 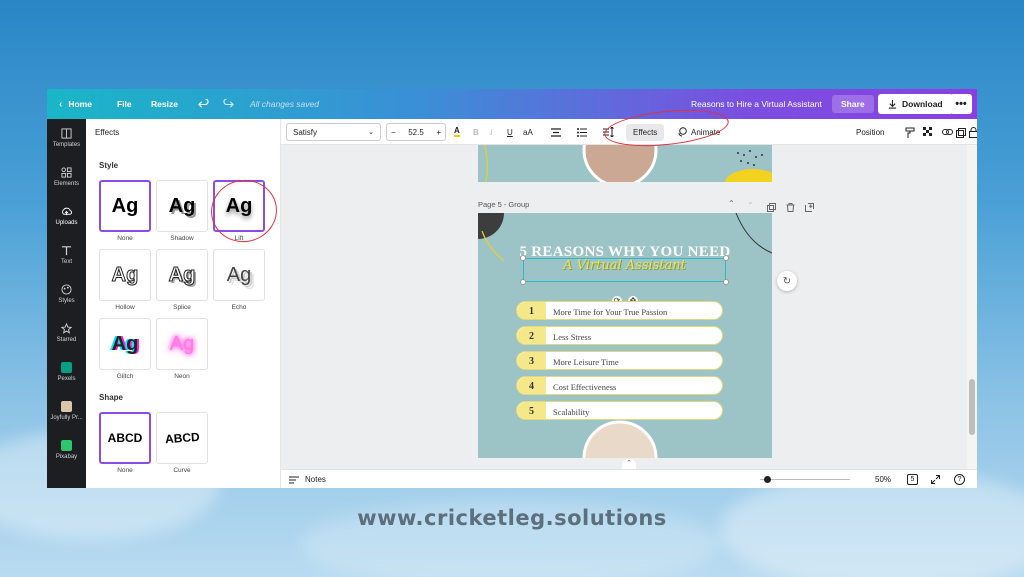 I want to click on undo-button, so click(x=203, y=104).